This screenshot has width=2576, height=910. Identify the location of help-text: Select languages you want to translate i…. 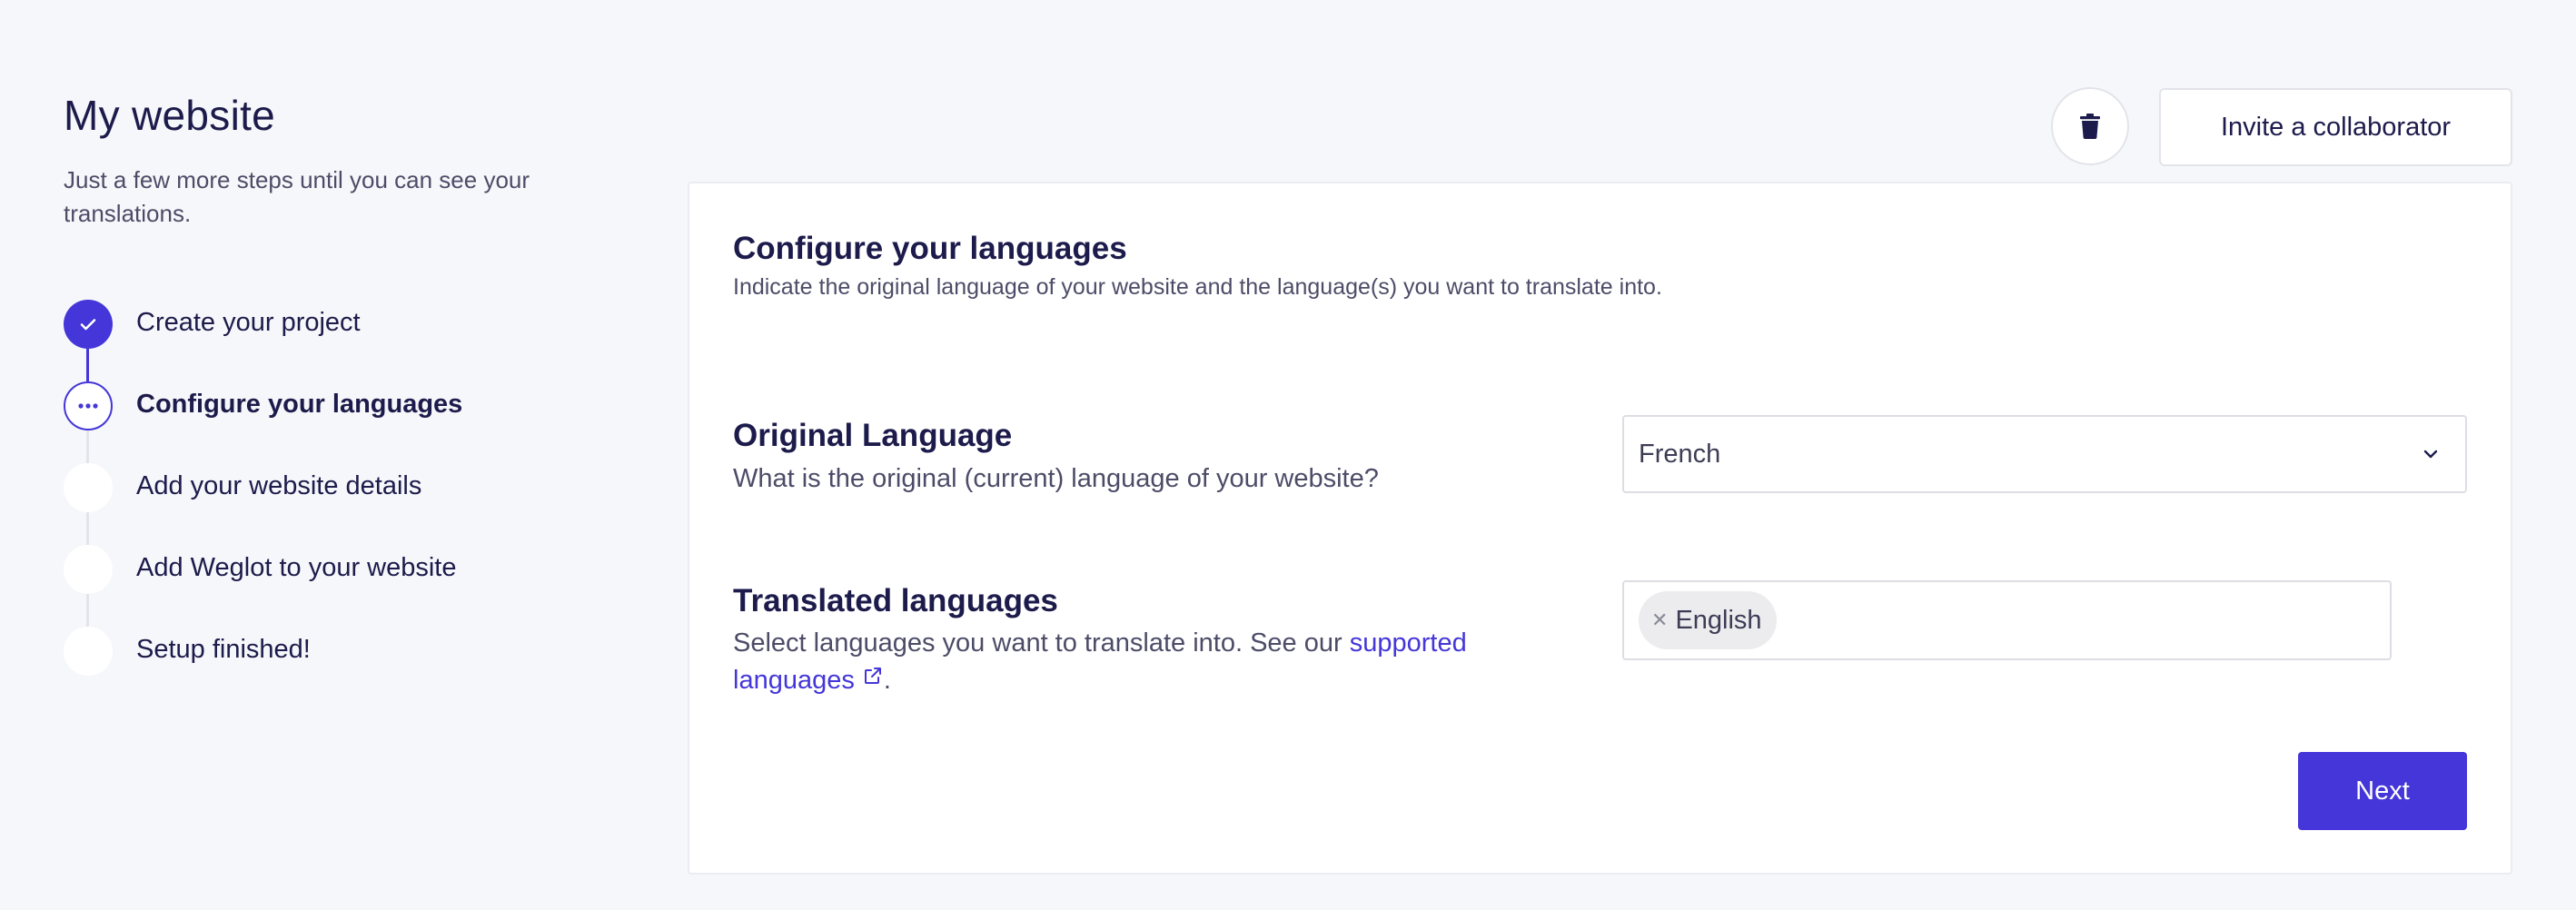
(1041, 643).